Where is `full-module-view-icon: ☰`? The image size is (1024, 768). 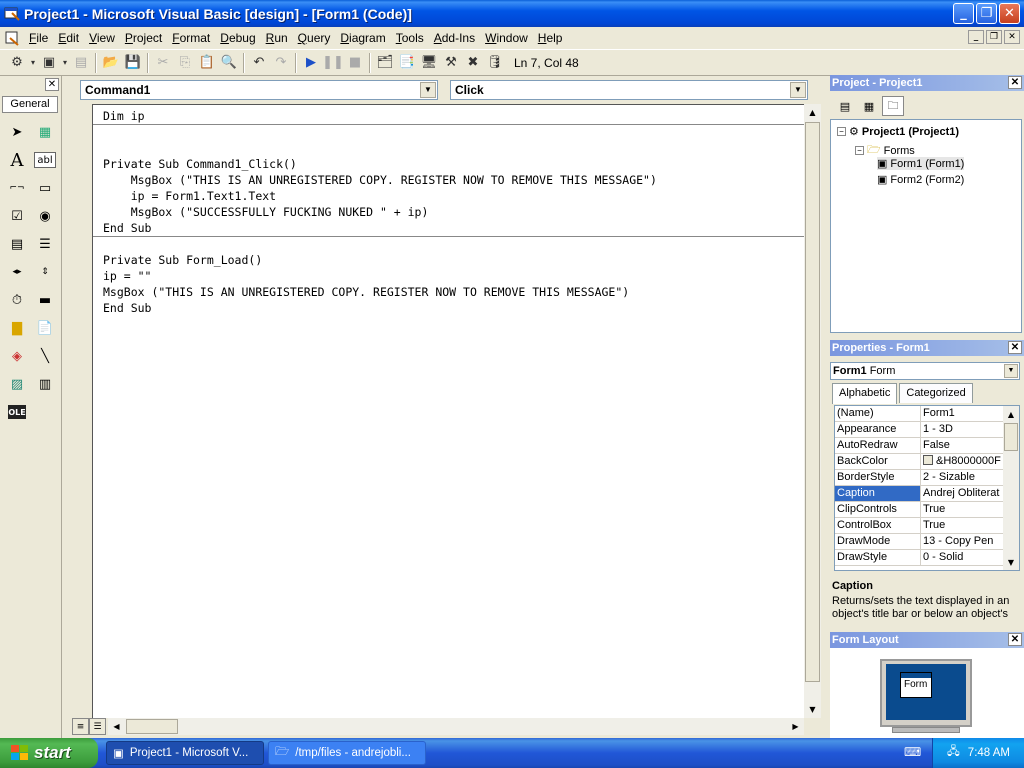 full-module-view-icon: ☰ is located at coordinates (97, 726).